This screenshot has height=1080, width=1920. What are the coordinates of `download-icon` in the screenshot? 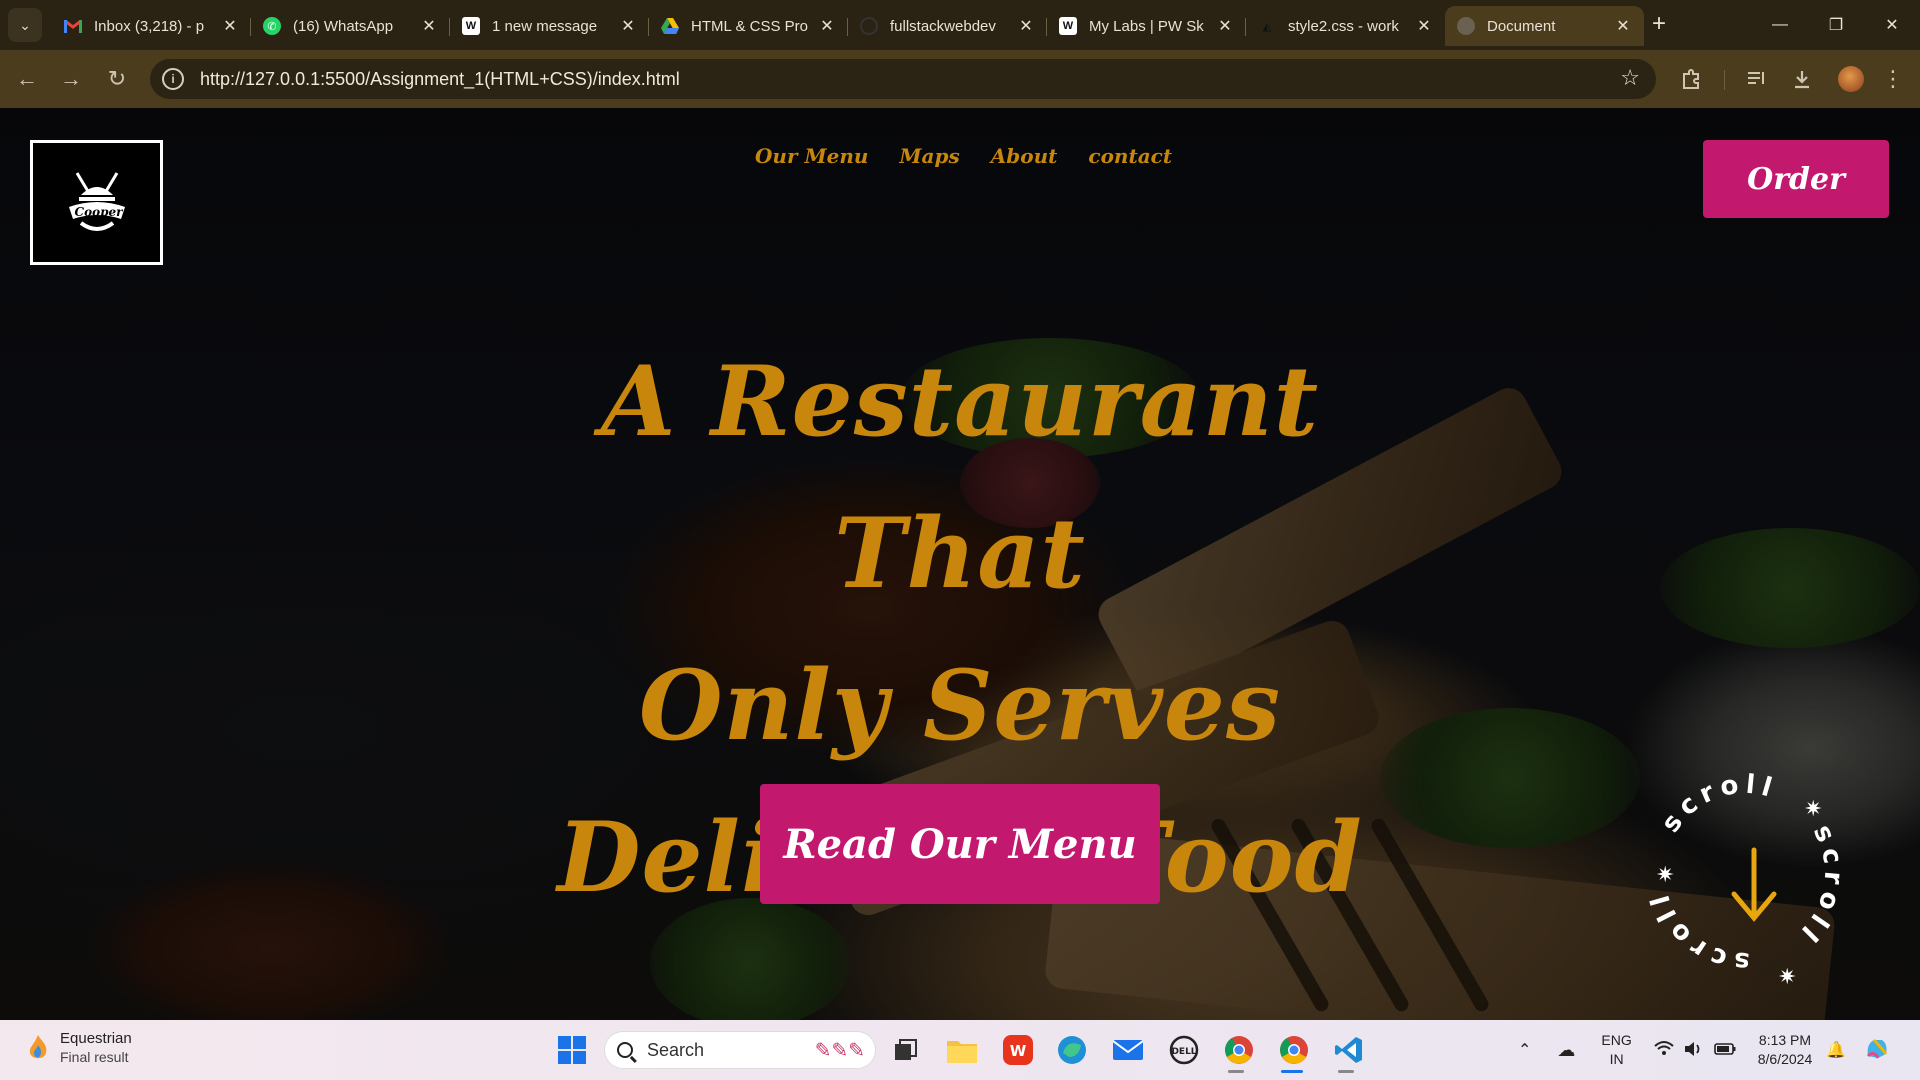 It's located at (1802, 79).